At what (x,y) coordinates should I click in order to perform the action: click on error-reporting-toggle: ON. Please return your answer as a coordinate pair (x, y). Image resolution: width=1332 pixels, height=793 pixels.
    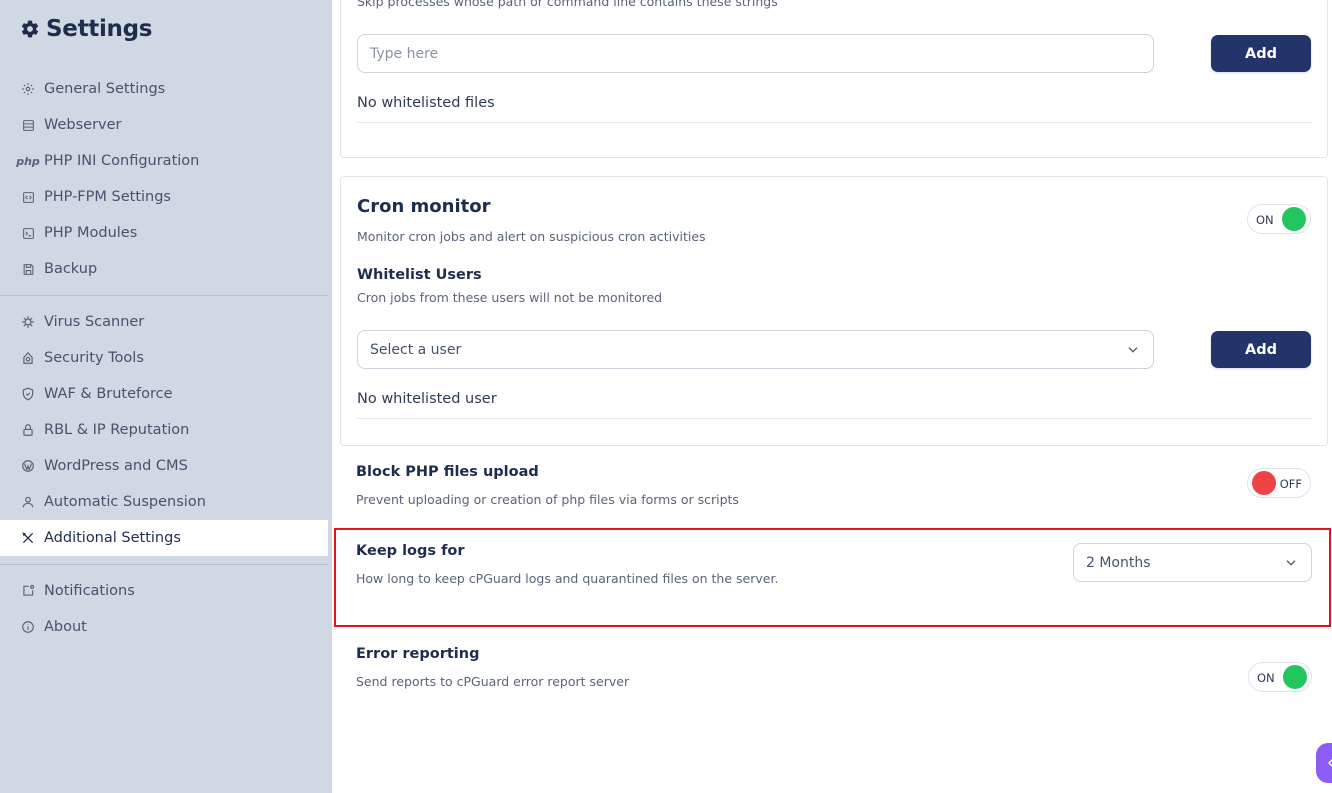
    Looking at the image, I should click on (1280, 677).